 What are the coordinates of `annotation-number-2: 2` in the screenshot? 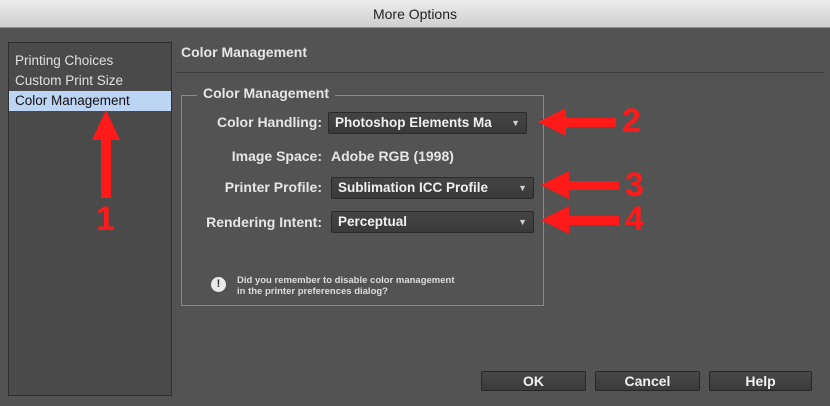 It's located at (631, 121).